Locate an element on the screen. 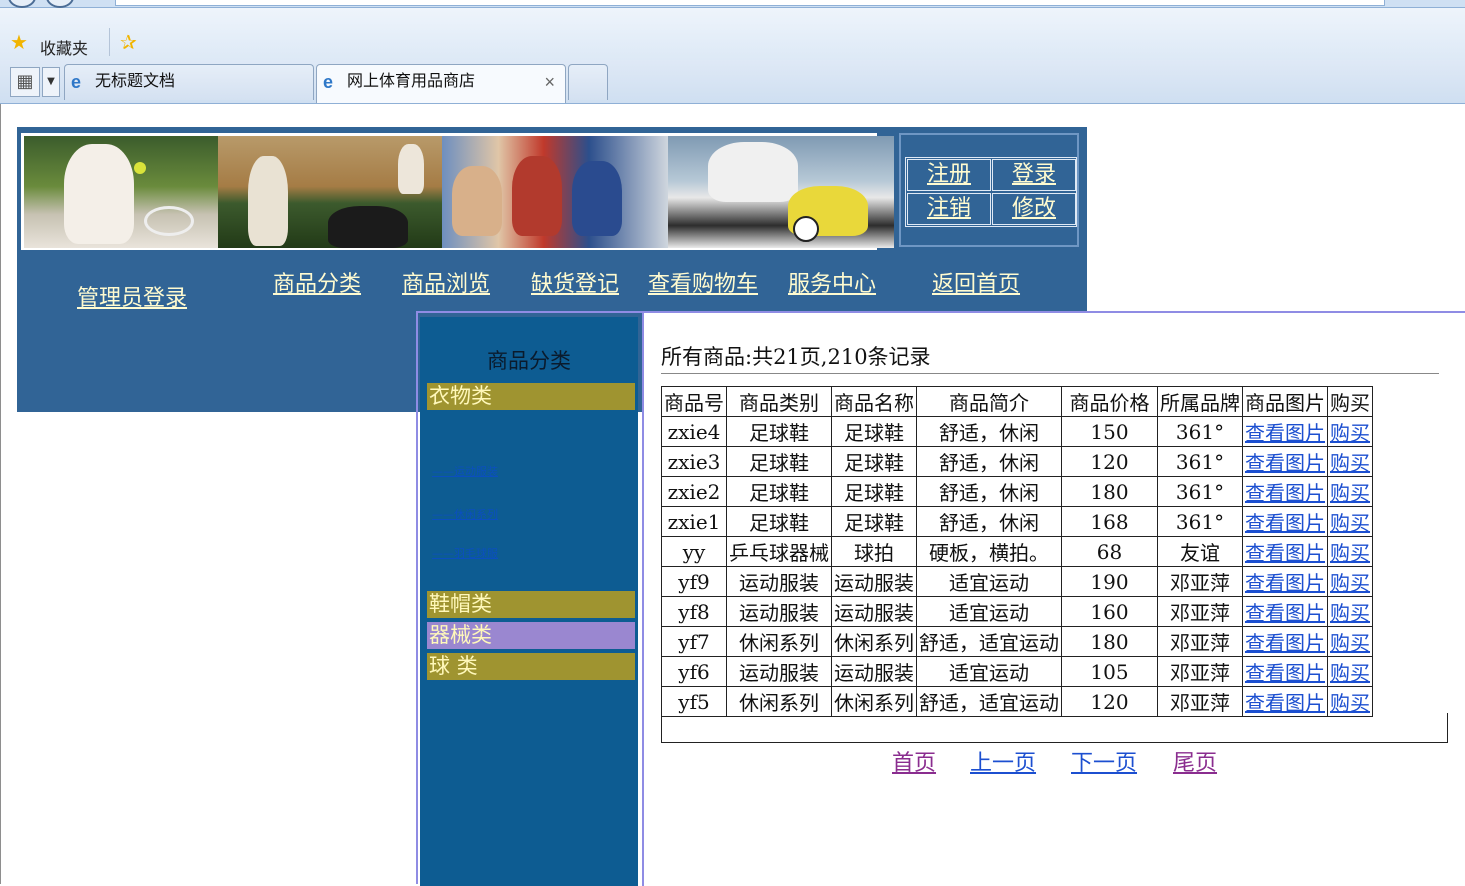 Image resolution: width=1465 pixels, height=886 pixels. subcategory-link: ——羽毛球服 is located at coordinates (465, 553).